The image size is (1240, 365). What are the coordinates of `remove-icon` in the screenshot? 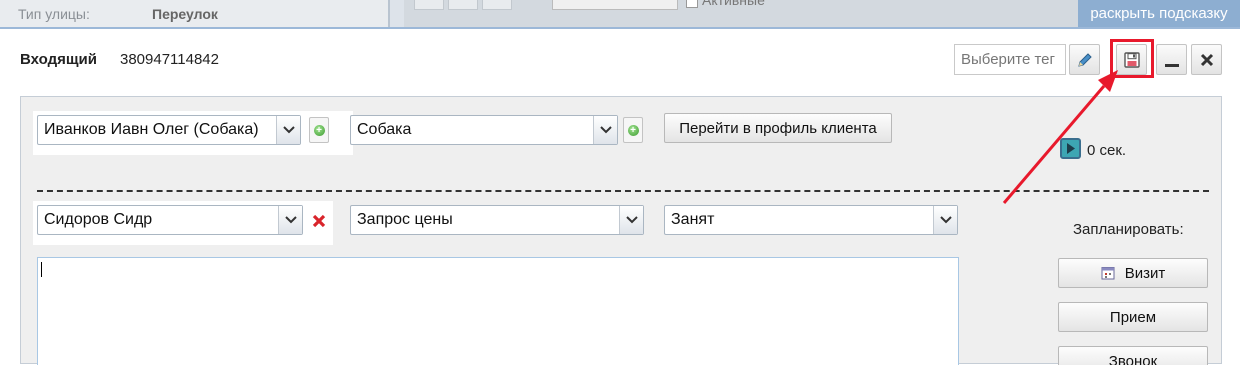 It's located at (319, 221).